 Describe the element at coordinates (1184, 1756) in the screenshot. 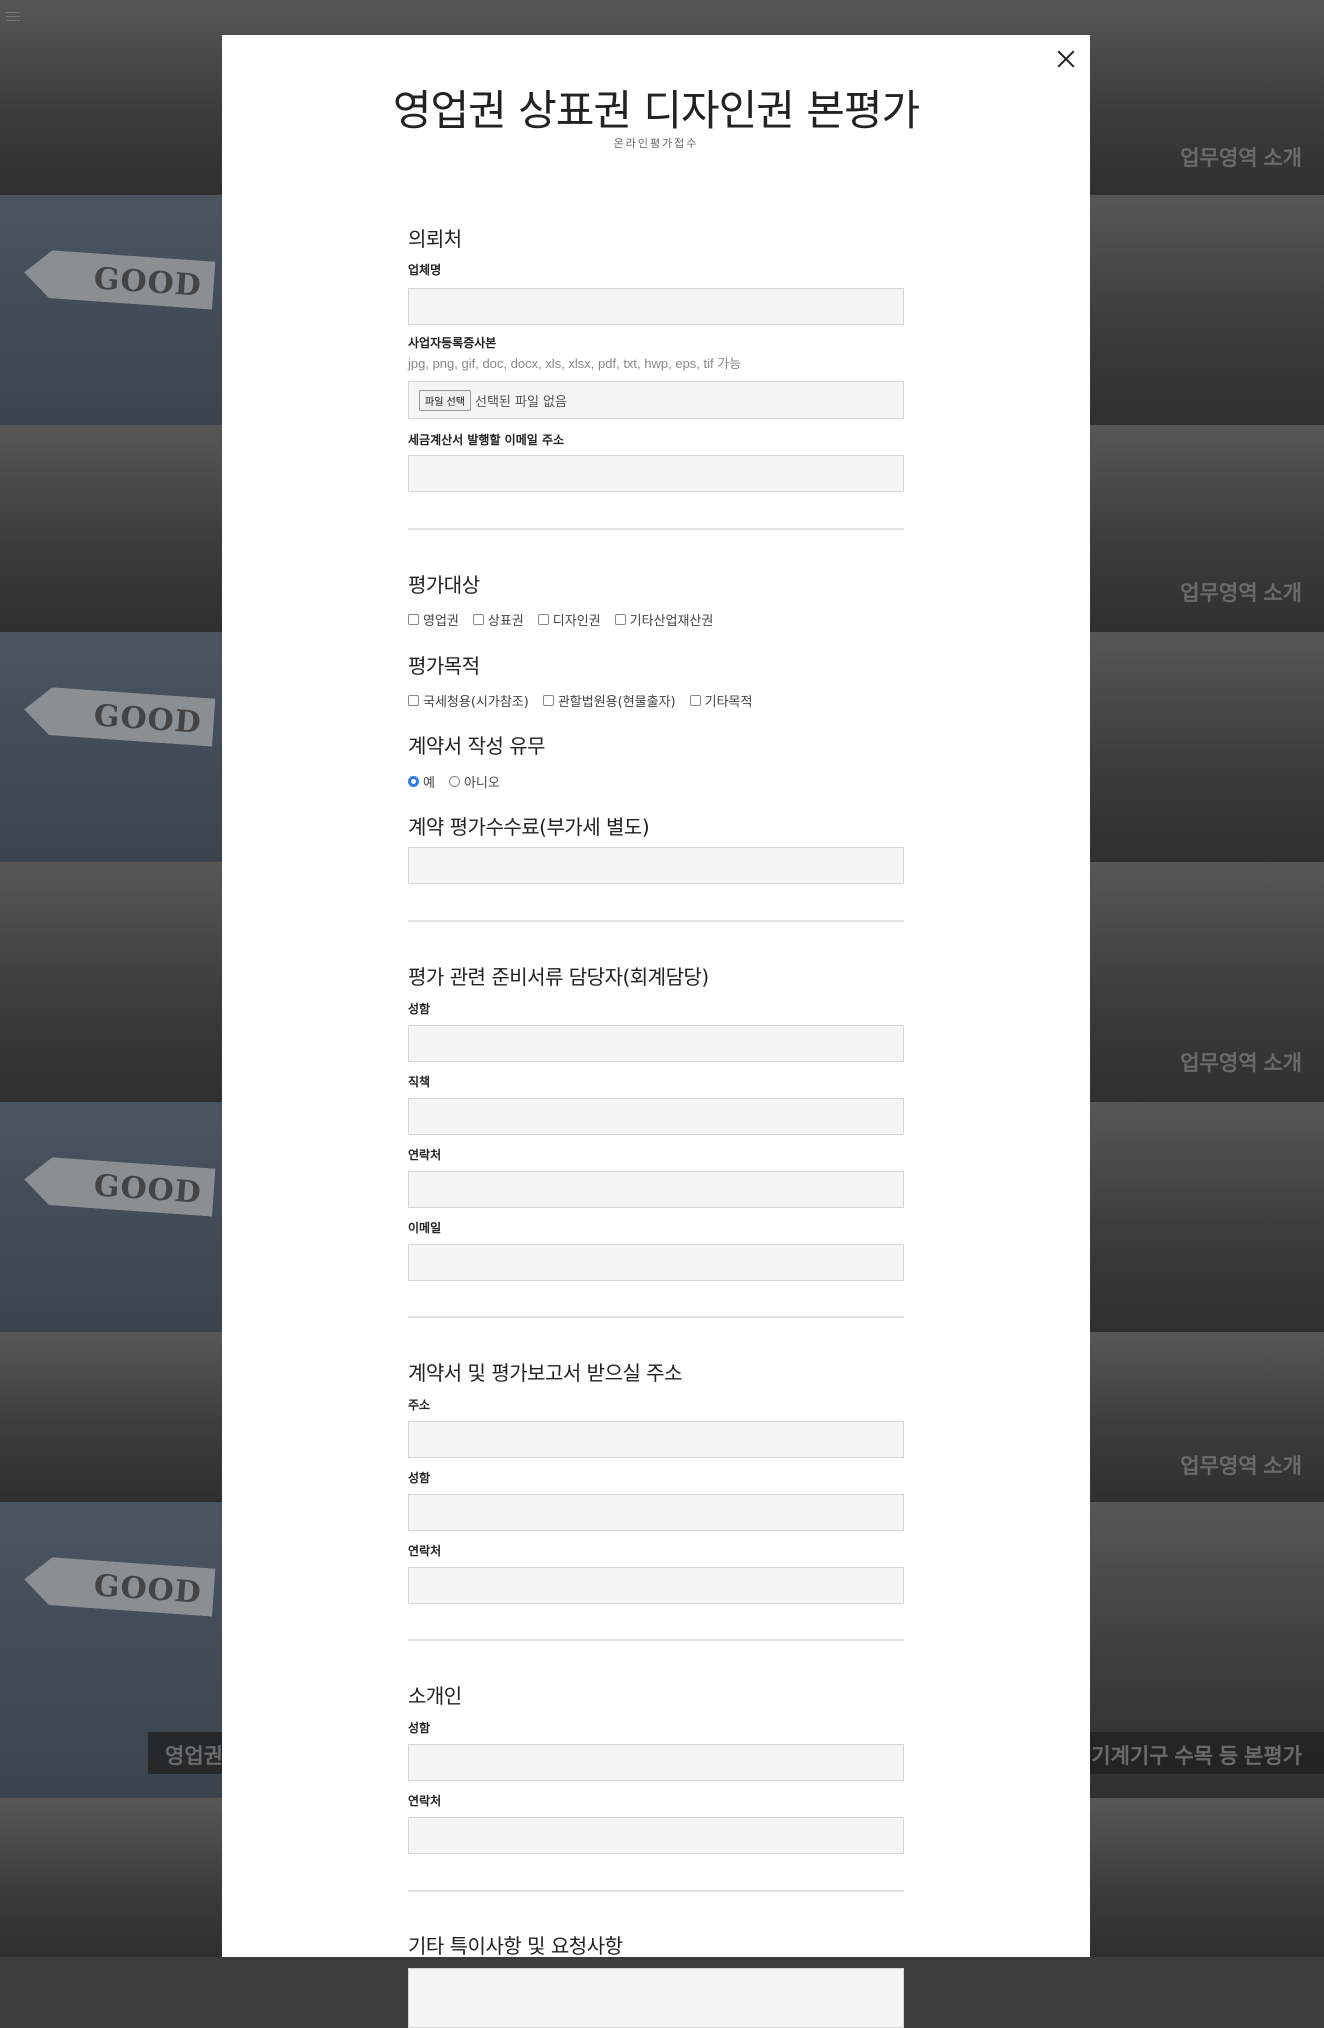

I see `tile-label: 산 기계기구 수목 등 본평가` at that location.